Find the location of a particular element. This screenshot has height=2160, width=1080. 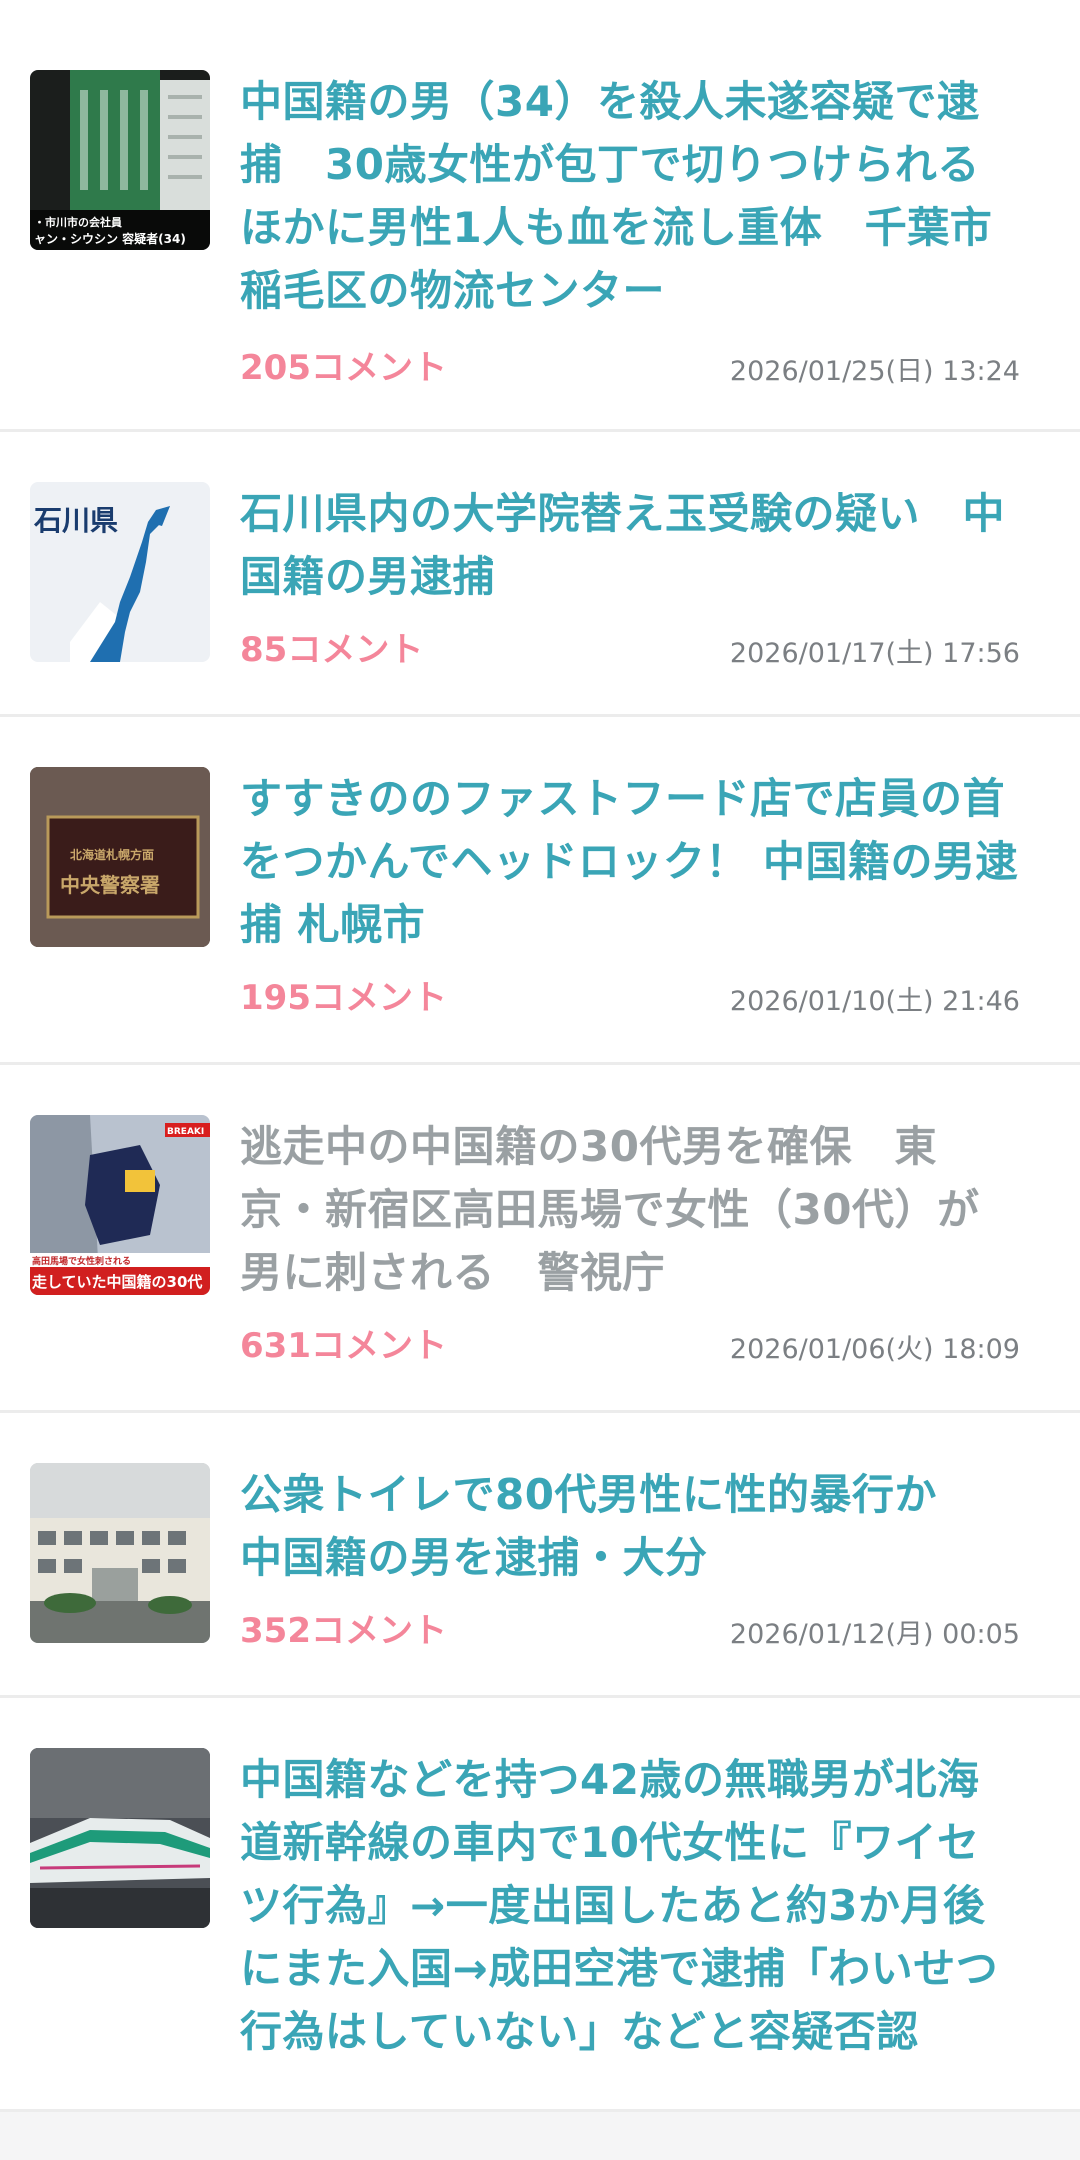

svg-text: 北海道札幌方面 is located at coordinates (112, 854).